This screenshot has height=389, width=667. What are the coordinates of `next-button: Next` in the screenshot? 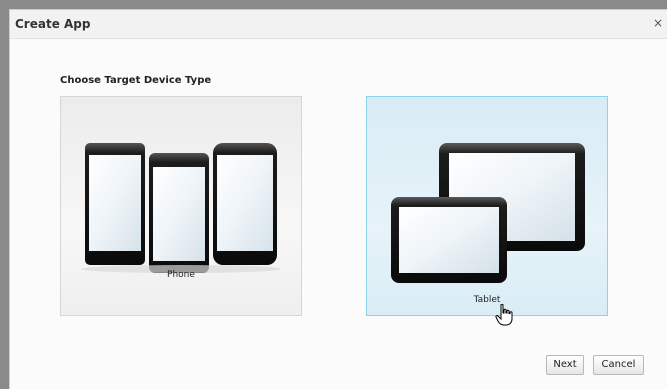 It's located at (565, 365).